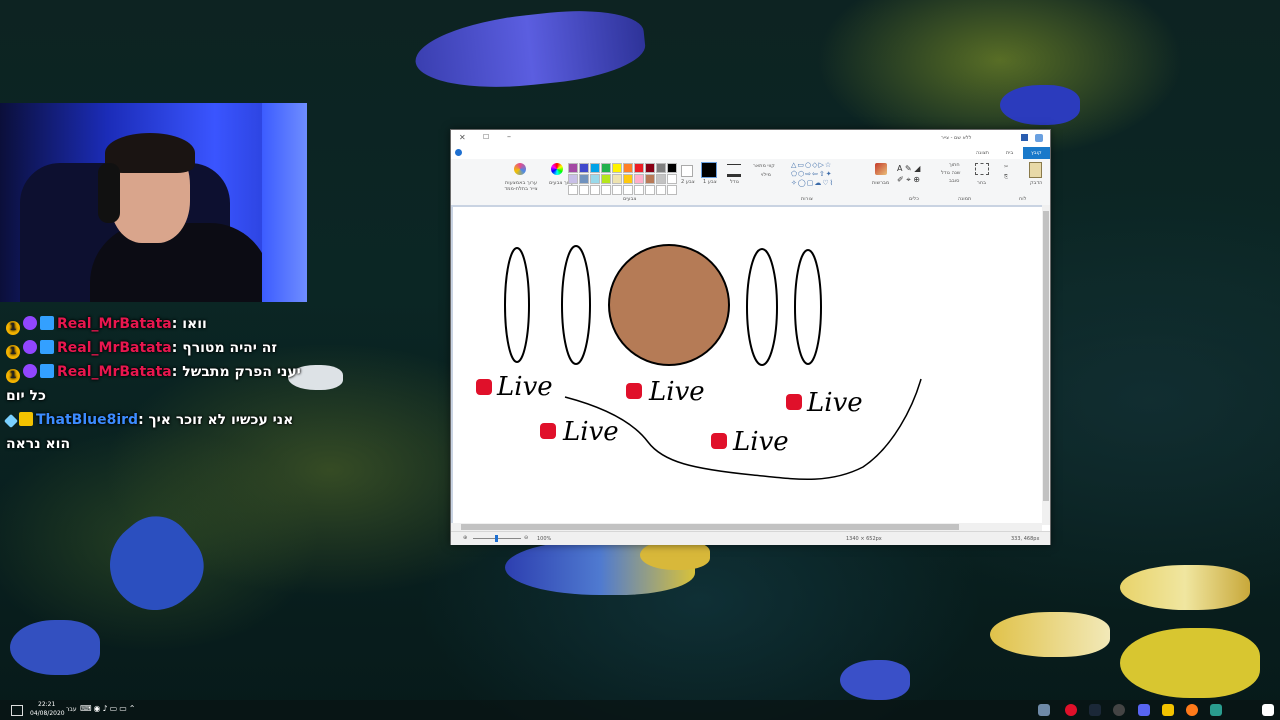  Describe the element at coordinates (950, 173) in the screenshot. I see `resize-label: שנה גודל` at that location.